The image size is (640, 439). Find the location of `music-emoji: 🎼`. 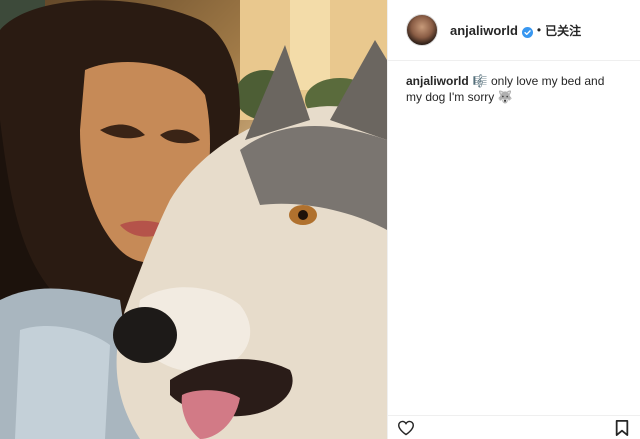

music-emoji: 🎼 is located at coordinates (480, 81).